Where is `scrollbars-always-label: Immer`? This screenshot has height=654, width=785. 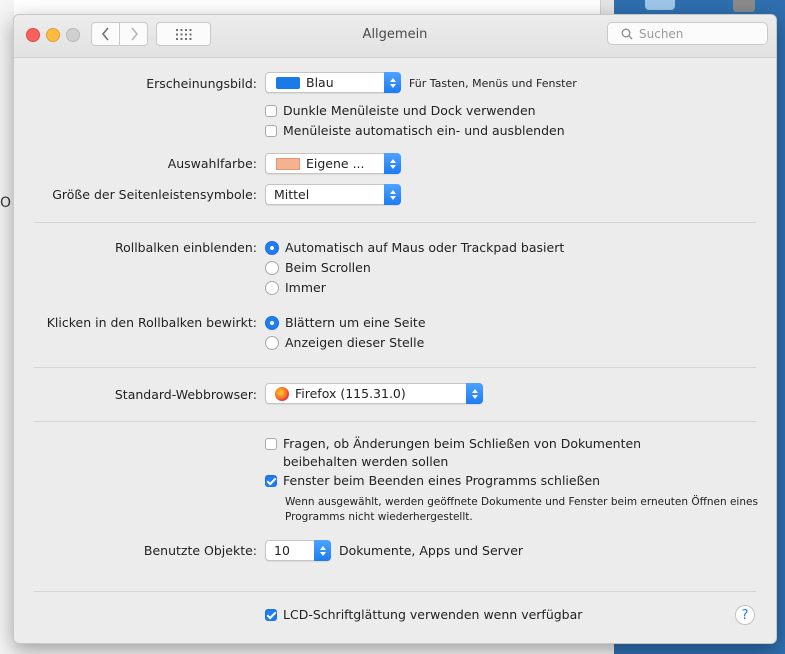
scrollbars-always-label: Immer is located at coordinates (305, 287).